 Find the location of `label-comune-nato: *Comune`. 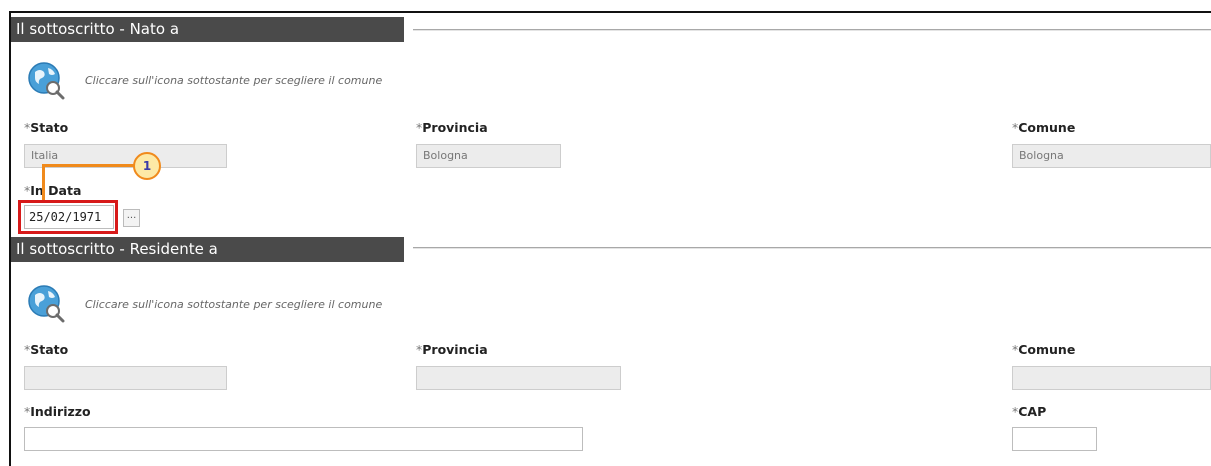

label-comune-nato: *Comune is located at coordinates (1044, 127).